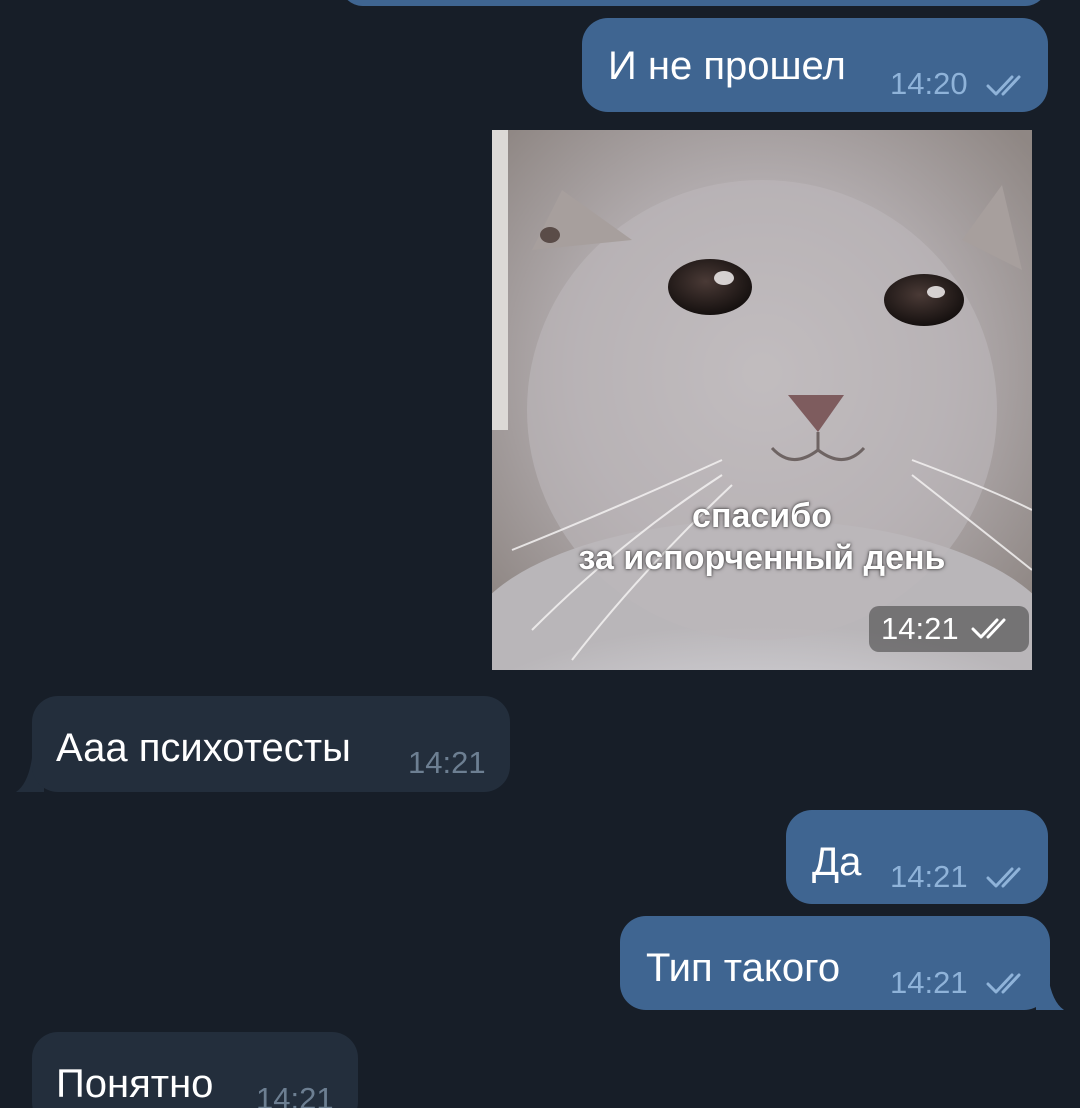 The image size is (1080, 1108). What do you see at coordinates (762, 558) in the screenshot?
I see `photo-caption-line-2: за испорченный день` at bounding box center [762, 558].